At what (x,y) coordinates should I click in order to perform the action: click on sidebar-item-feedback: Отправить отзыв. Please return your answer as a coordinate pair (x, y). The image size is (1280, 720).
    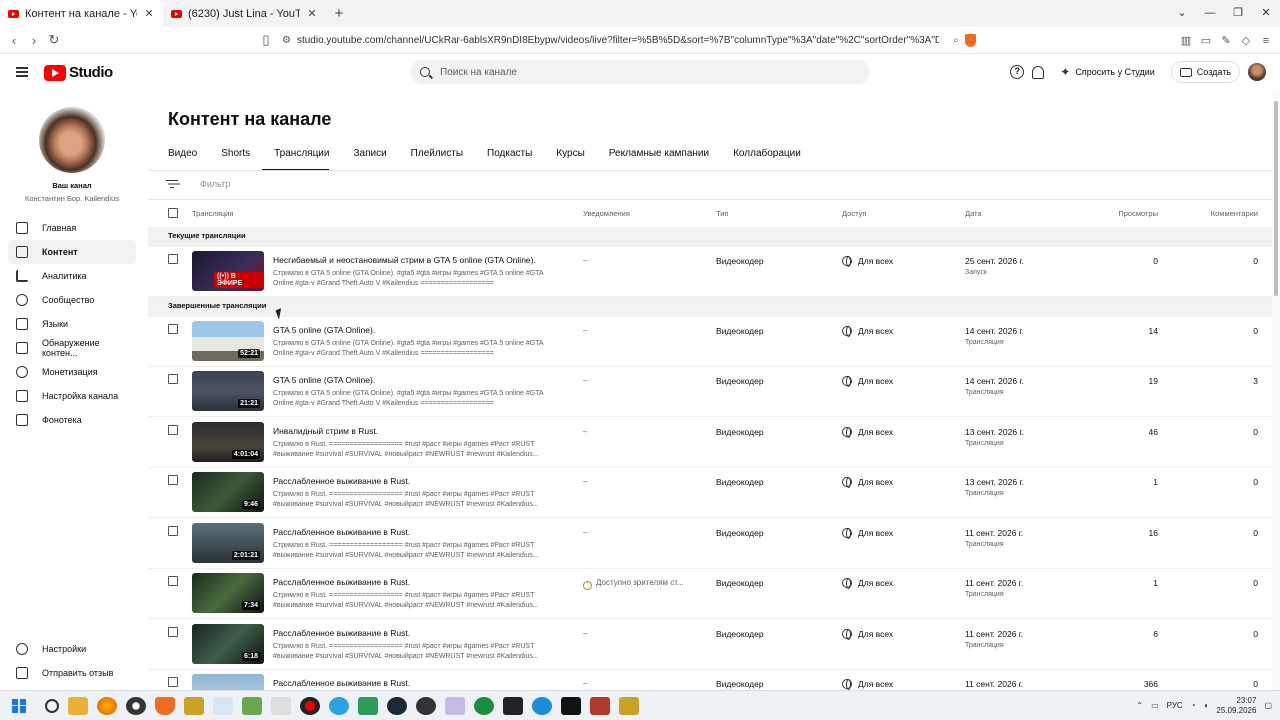
    Looking at the image, I should click on (72, 673).